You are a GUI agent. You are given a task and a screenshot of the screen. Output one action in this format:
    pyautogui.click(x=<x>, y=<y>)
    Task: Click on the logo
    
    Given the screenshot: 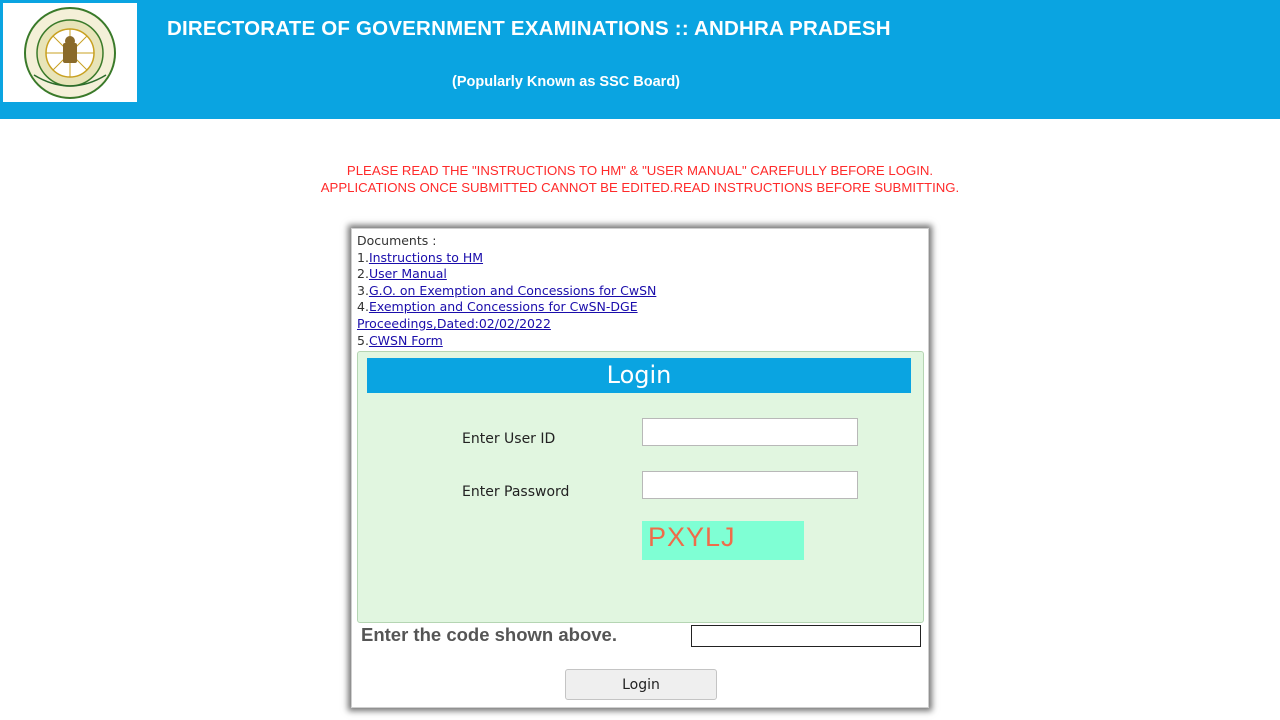 What is the action you would take?
    pyautogui.click(x=70, y=52)
    